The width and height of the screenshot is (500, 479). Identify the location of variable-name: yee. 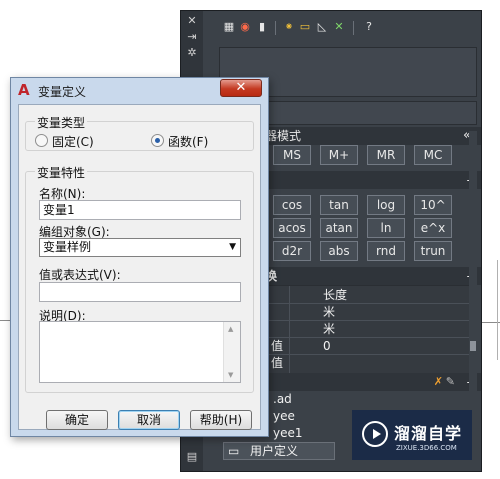
(284, 416).